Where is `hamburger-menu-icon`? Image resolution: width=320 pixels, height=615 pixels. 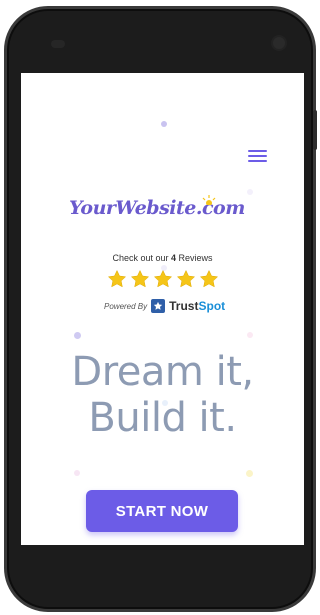
hamburger-menu-icon is located at coordinates (258, 156).